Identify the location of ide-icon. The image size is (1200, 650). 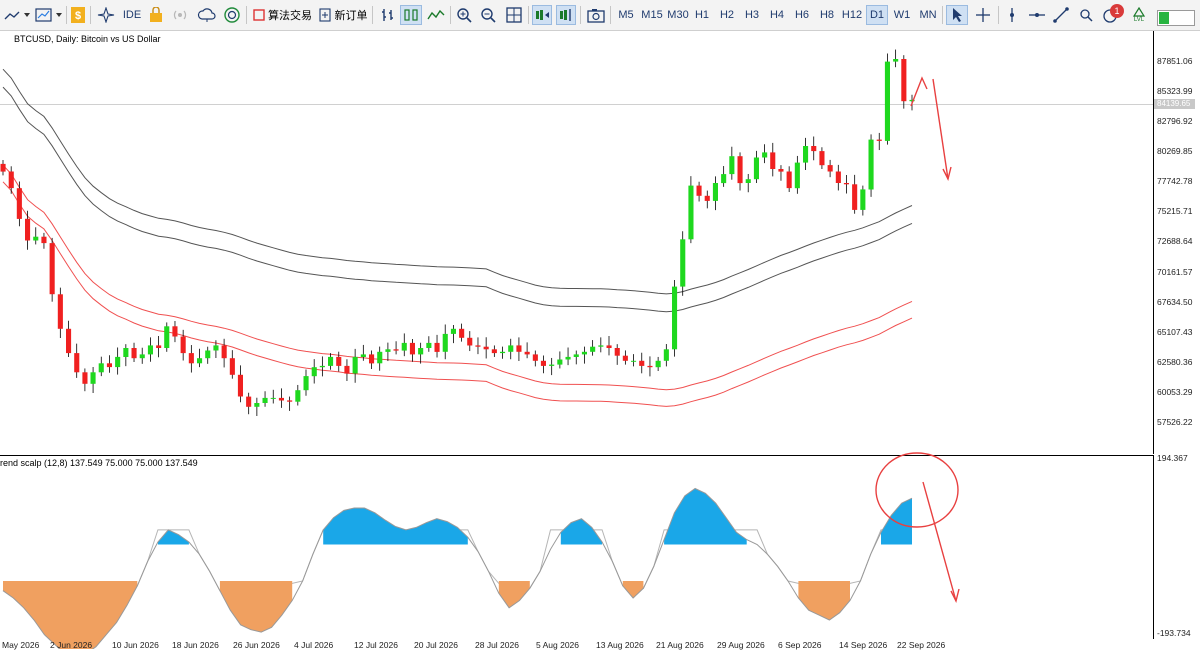
(106, 15).